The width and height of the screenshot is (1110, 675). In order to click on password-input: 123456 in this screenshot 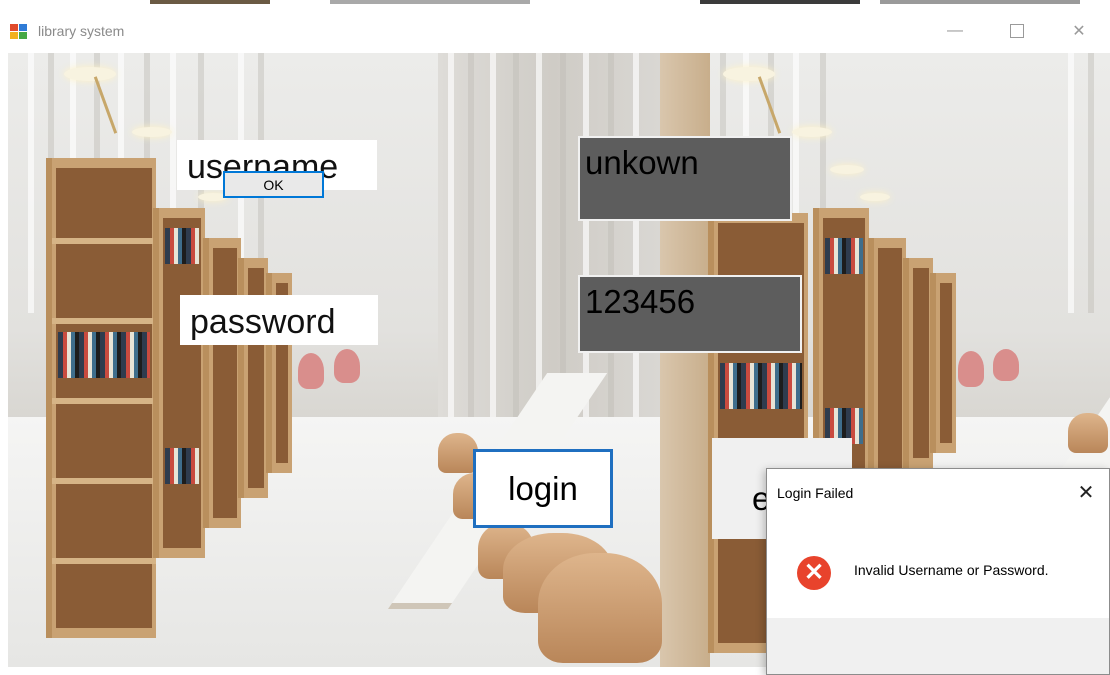, I will do `click(690, 314)`.